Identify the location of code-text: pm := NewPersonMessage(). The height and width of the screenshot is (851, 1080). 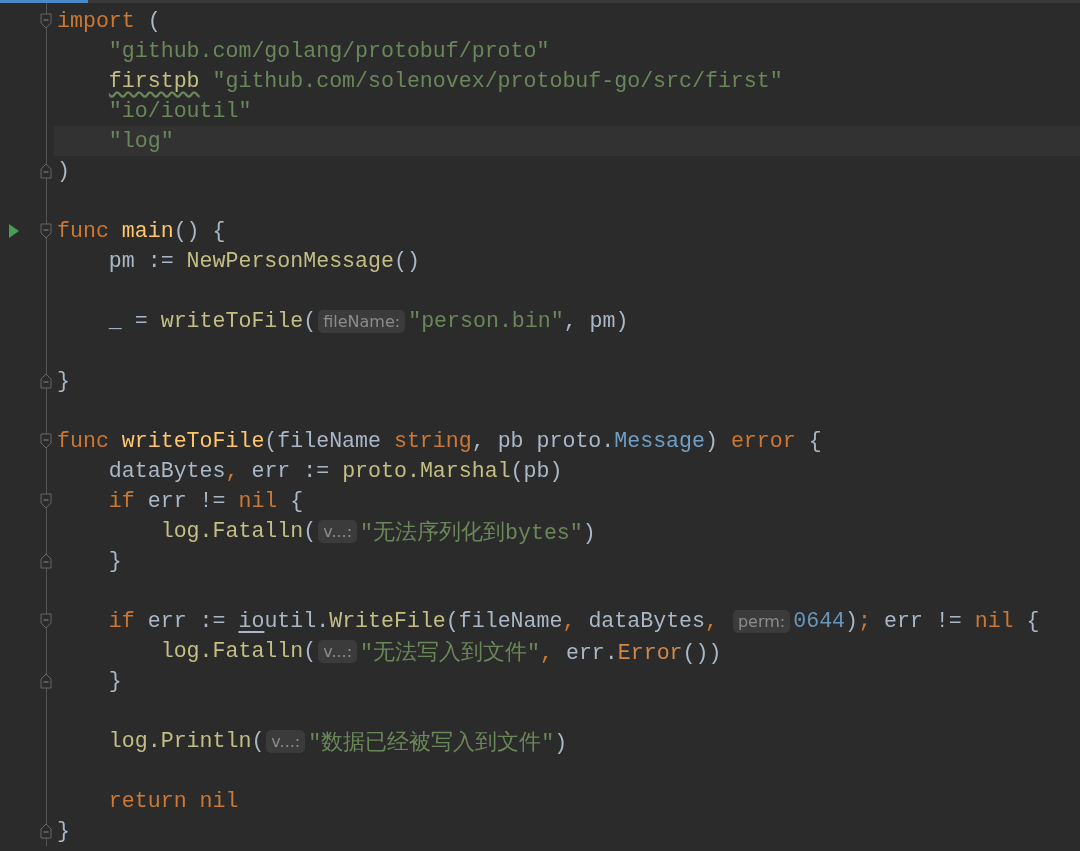
(263, 261).